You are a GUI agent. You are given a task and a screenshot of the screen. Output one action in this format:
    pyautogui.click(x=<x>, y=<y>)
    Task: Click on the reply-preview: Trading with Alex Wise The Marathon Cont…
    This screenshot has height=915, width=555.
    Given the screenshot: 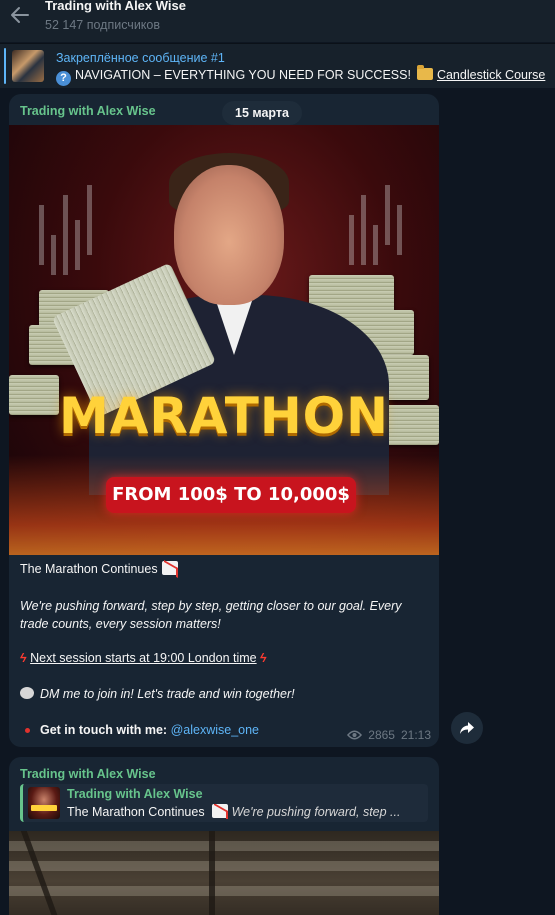 What is the action you would take?
    pyautogui.click(x=224, y=803)
    